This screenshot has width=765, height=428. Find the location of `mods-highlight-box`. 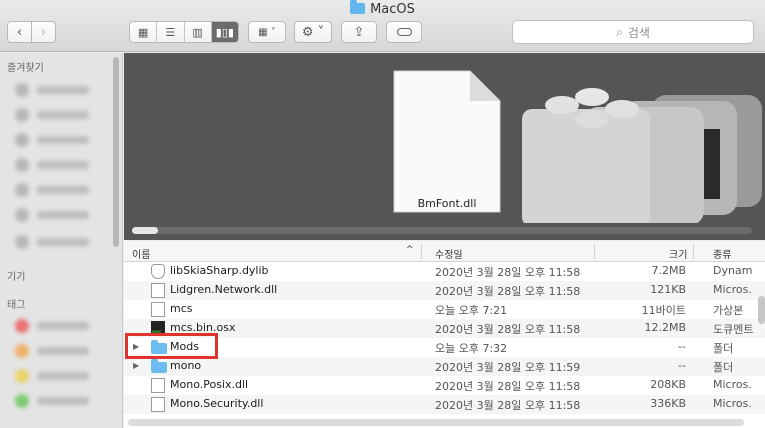

mods-highlight-box is located at coordinates (171, 346).